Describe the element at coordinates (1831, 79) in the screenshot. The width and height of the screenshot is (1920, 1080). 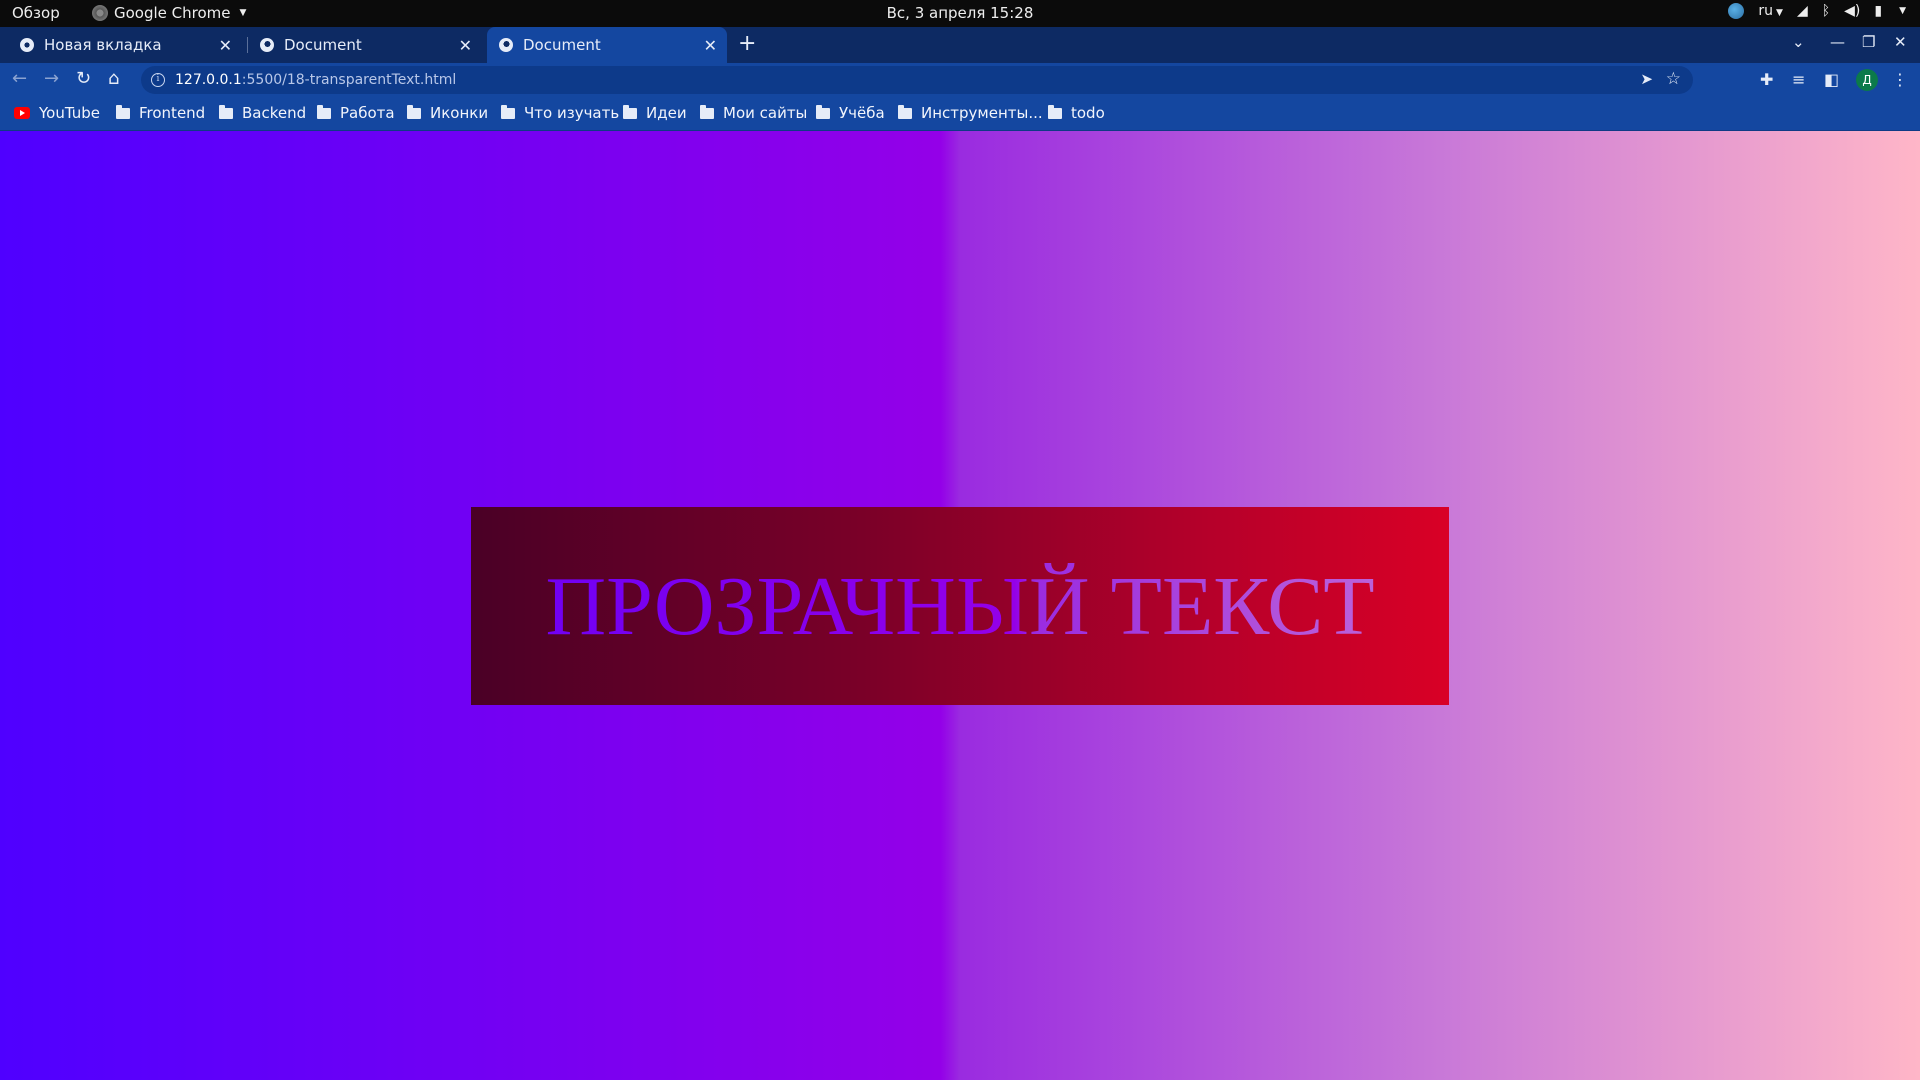
I see `side-panel-icon: ◧` at that location.